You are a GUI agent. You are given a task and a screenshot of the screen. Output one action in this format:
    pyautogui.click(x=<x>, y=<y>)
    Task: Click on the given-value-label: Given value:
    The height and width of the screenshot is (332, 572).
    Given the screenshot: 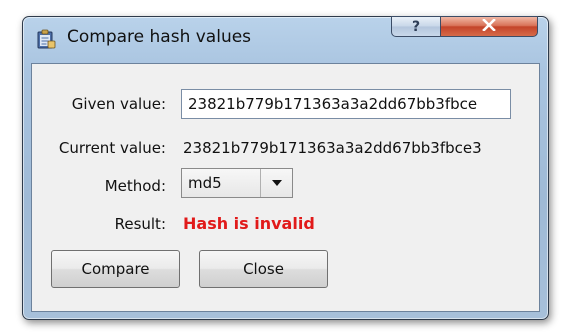 What is the action you would take?
    pyautogui.click(x=118, y=104)
    